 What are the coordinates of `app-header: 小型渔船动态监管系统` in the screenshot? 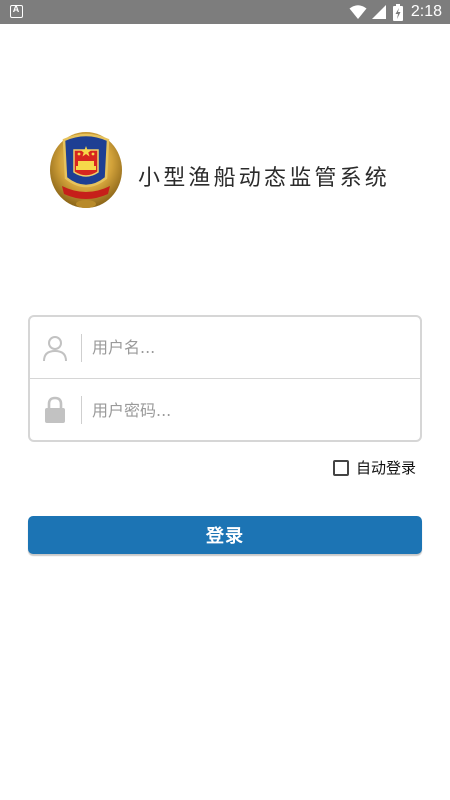 It's located at (234, 171).